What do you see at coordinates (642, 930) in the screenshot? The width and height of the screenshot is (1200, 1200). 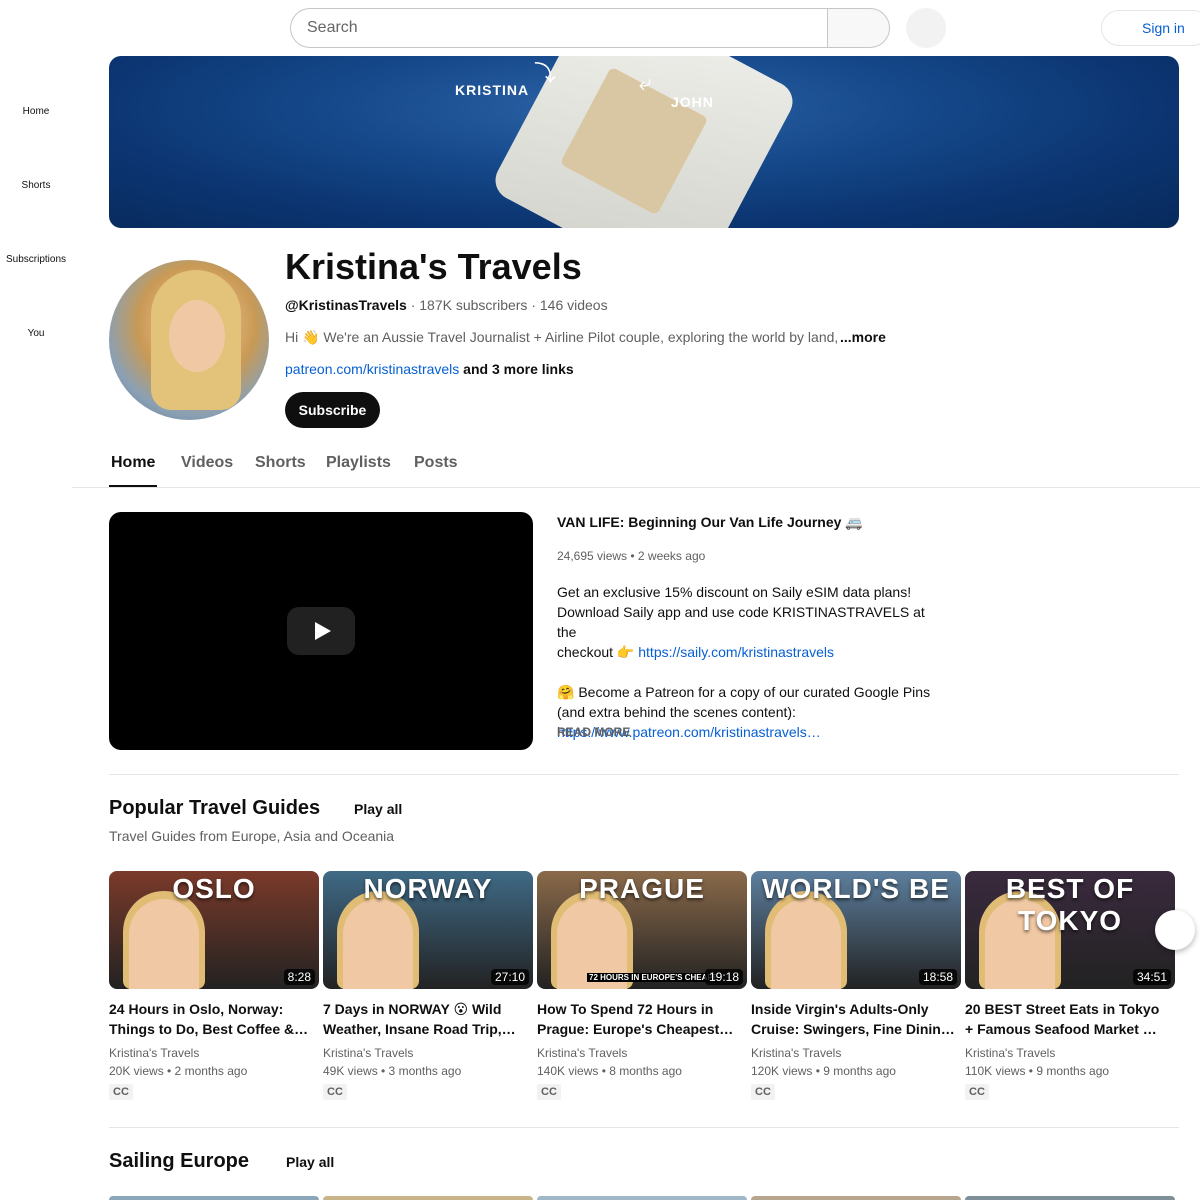 I see `video-thumbnail: PRAGUE 72 HOURS IN EUROPE'S CHEAPE 19:18` at bounding box center [642, 930].